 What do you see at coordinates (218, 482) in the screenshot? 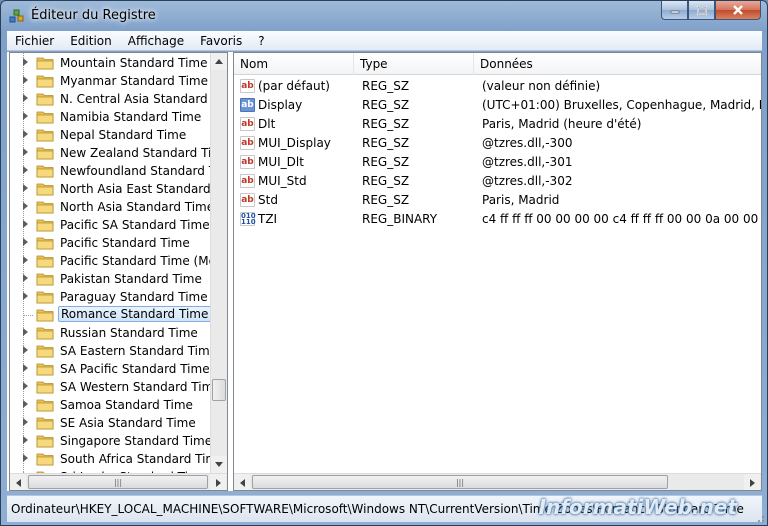
I see `scroll-right-button` at bounding box center [218, 482].